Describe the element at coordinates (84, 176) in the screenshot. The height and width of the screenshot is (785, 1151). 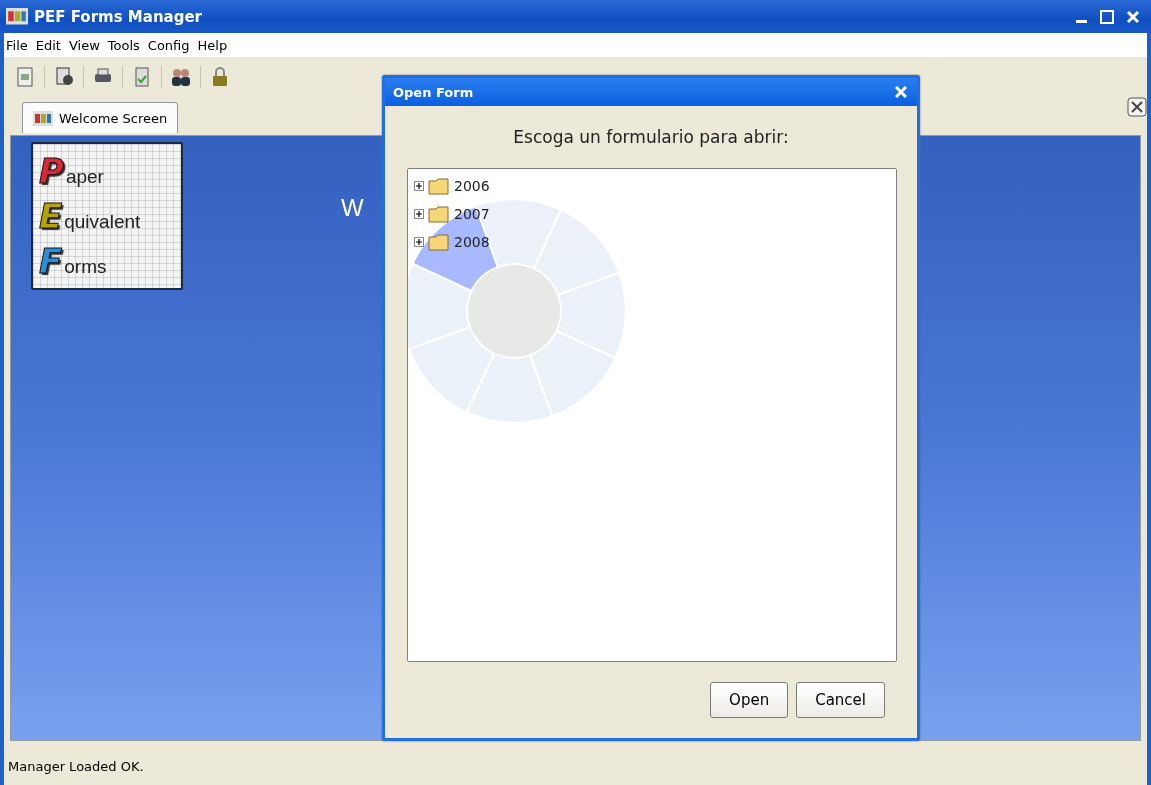
I see `logo-word: aper` at that location.